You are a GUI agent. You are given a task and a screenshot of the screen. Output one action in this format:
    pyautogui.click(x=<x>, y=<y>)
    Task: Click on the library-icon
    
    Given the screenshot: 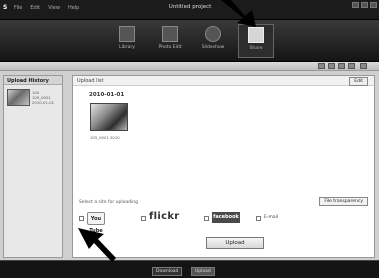 What is the action you would take?
    pyautogui.click(x=127, y=34)
    